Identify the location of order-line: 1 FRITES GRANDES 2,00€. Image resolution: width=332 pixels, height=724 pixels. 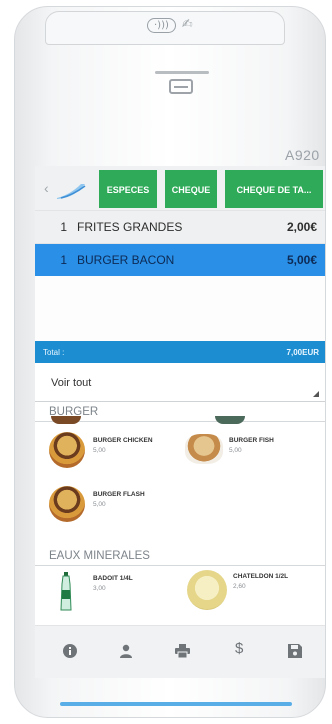
(180, 227).